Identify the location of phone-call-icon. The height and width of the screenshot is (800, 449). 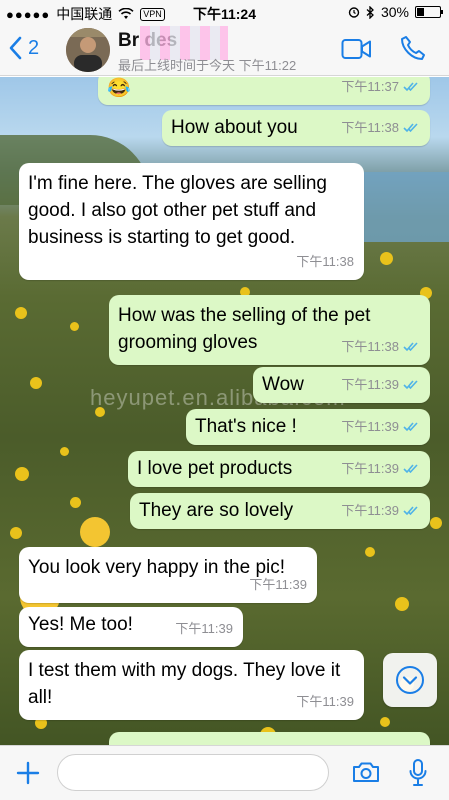
(413, 48).